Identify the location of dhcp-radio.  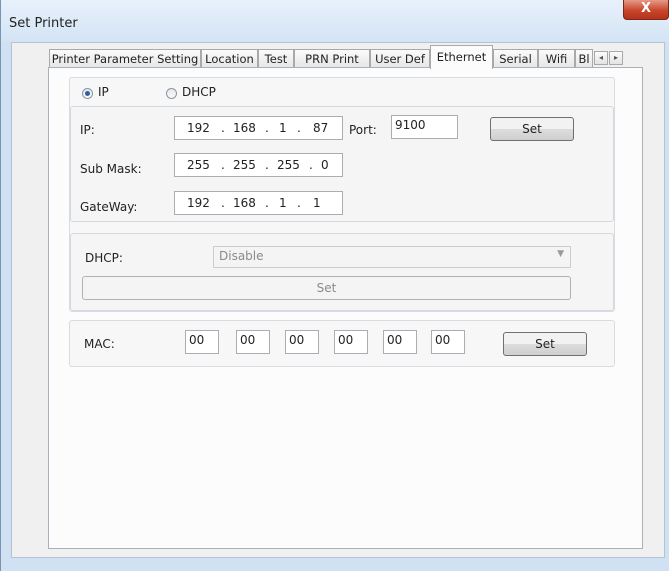
(171, 93).